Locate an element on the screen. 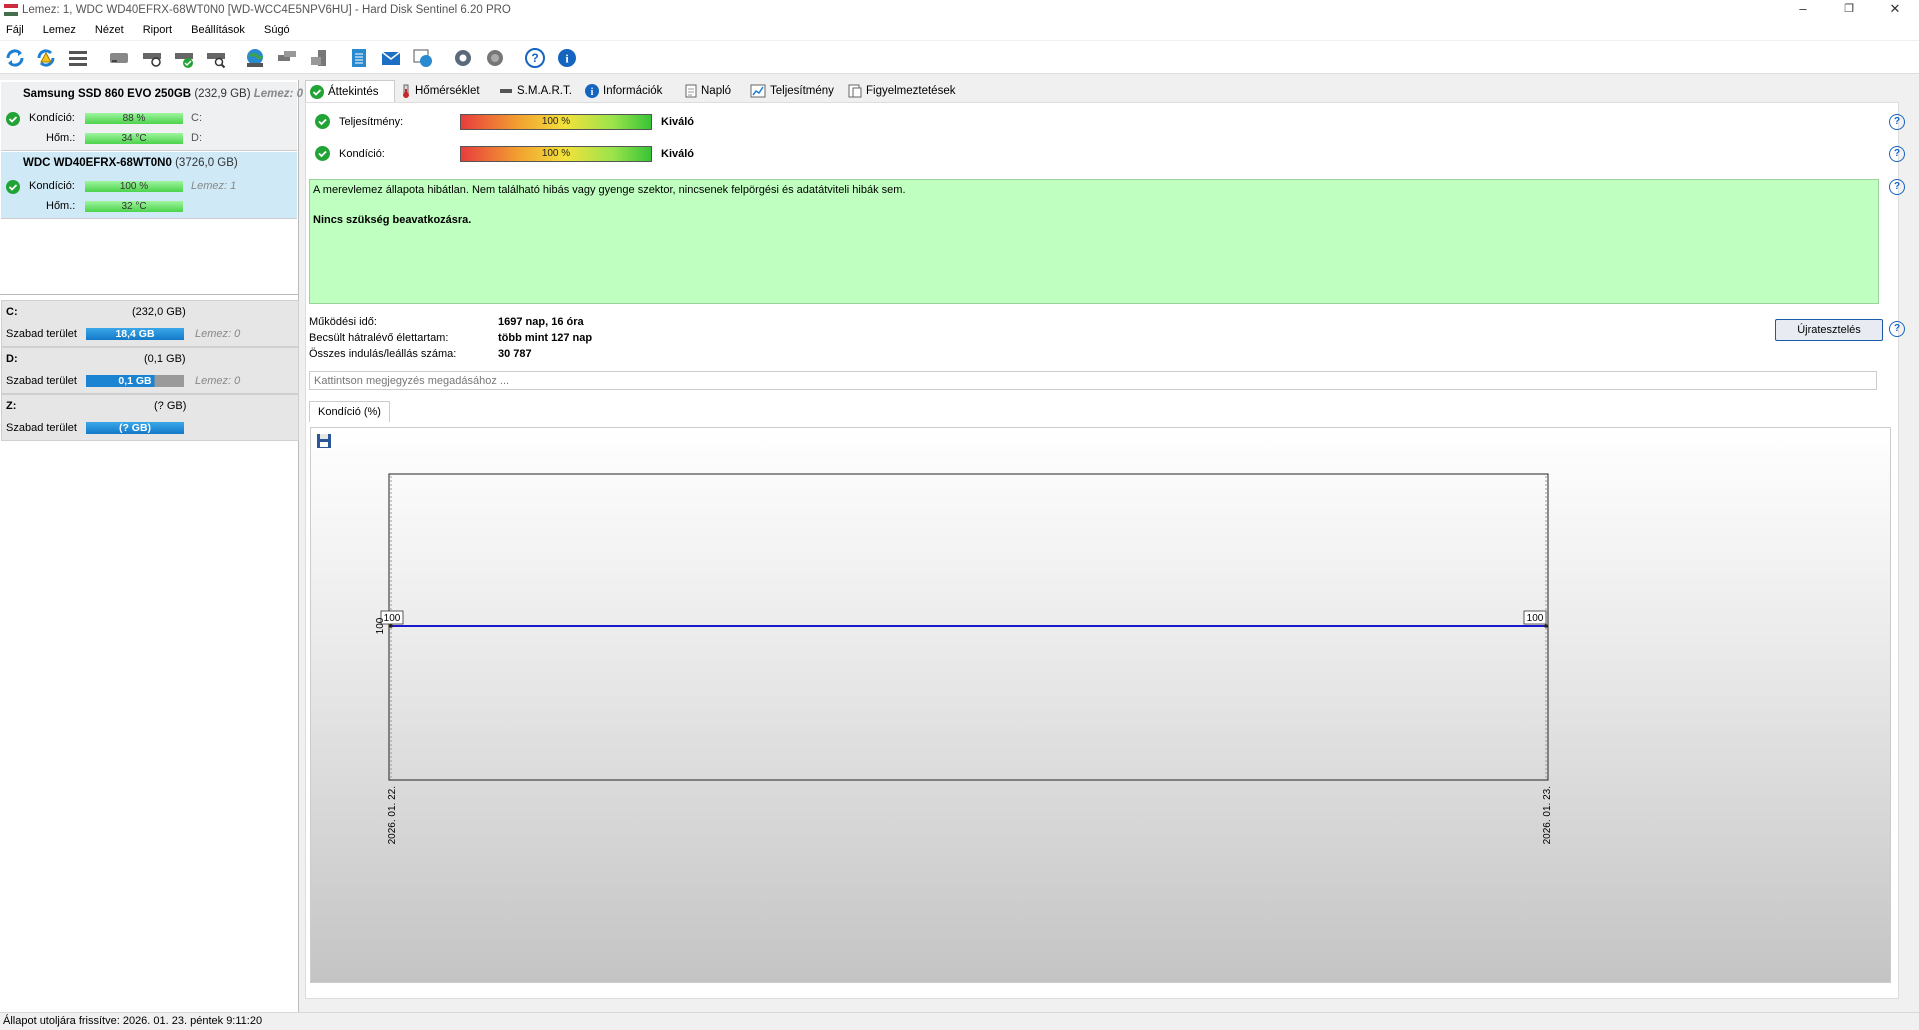  menu-help: Súgó is located at coordinates (277, 30).